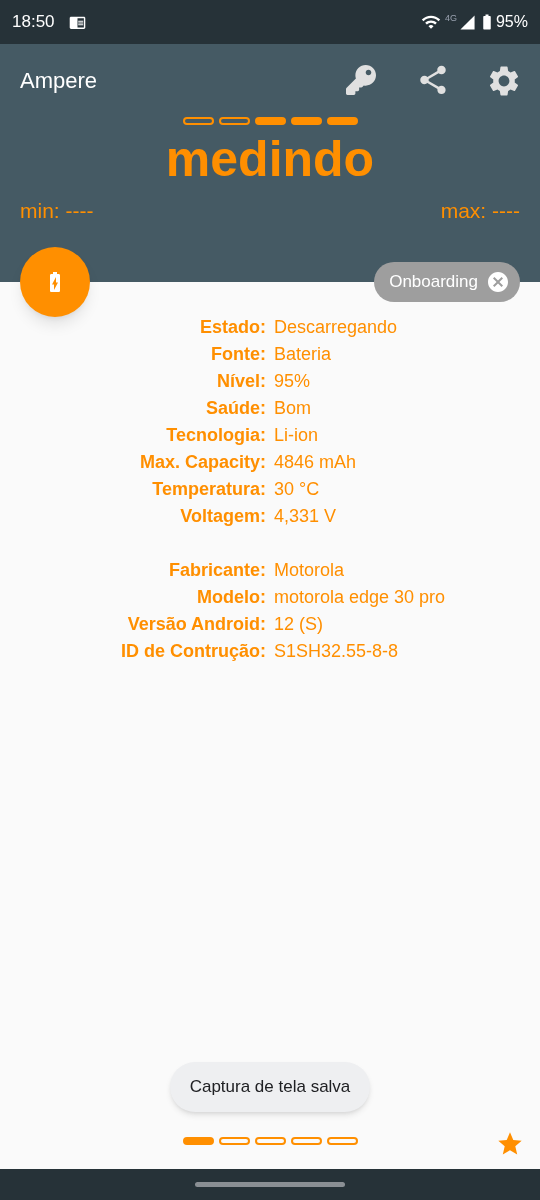 This screenshot has height=1200, width=540. Describe the element at coordinates (215, 435) in the screenshot. I see `info-label: Tecnologia:` at that location.